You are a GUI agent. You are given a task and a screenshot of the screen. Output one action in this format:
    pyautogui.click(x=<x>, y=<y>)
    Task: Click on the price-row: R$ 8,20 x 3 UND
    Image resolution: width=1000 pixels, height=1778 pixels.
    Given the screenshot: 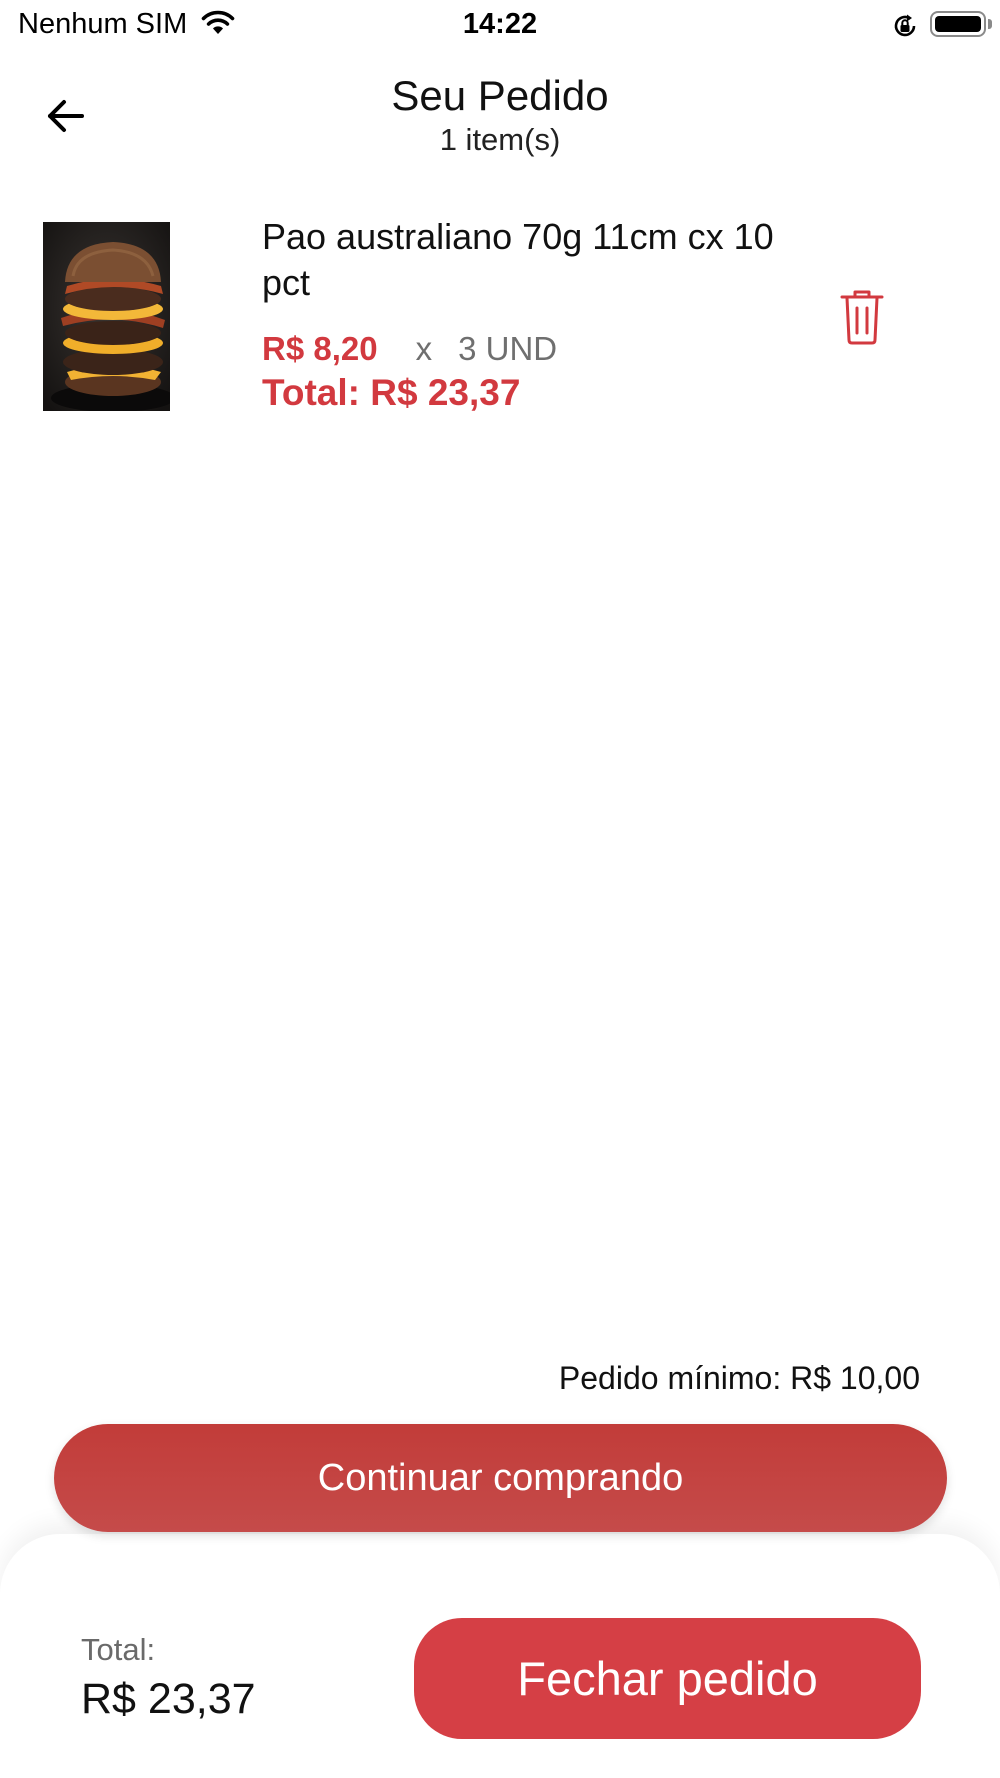 What is the action you would take?
    pyautogui.click(x=409, y=349)
    